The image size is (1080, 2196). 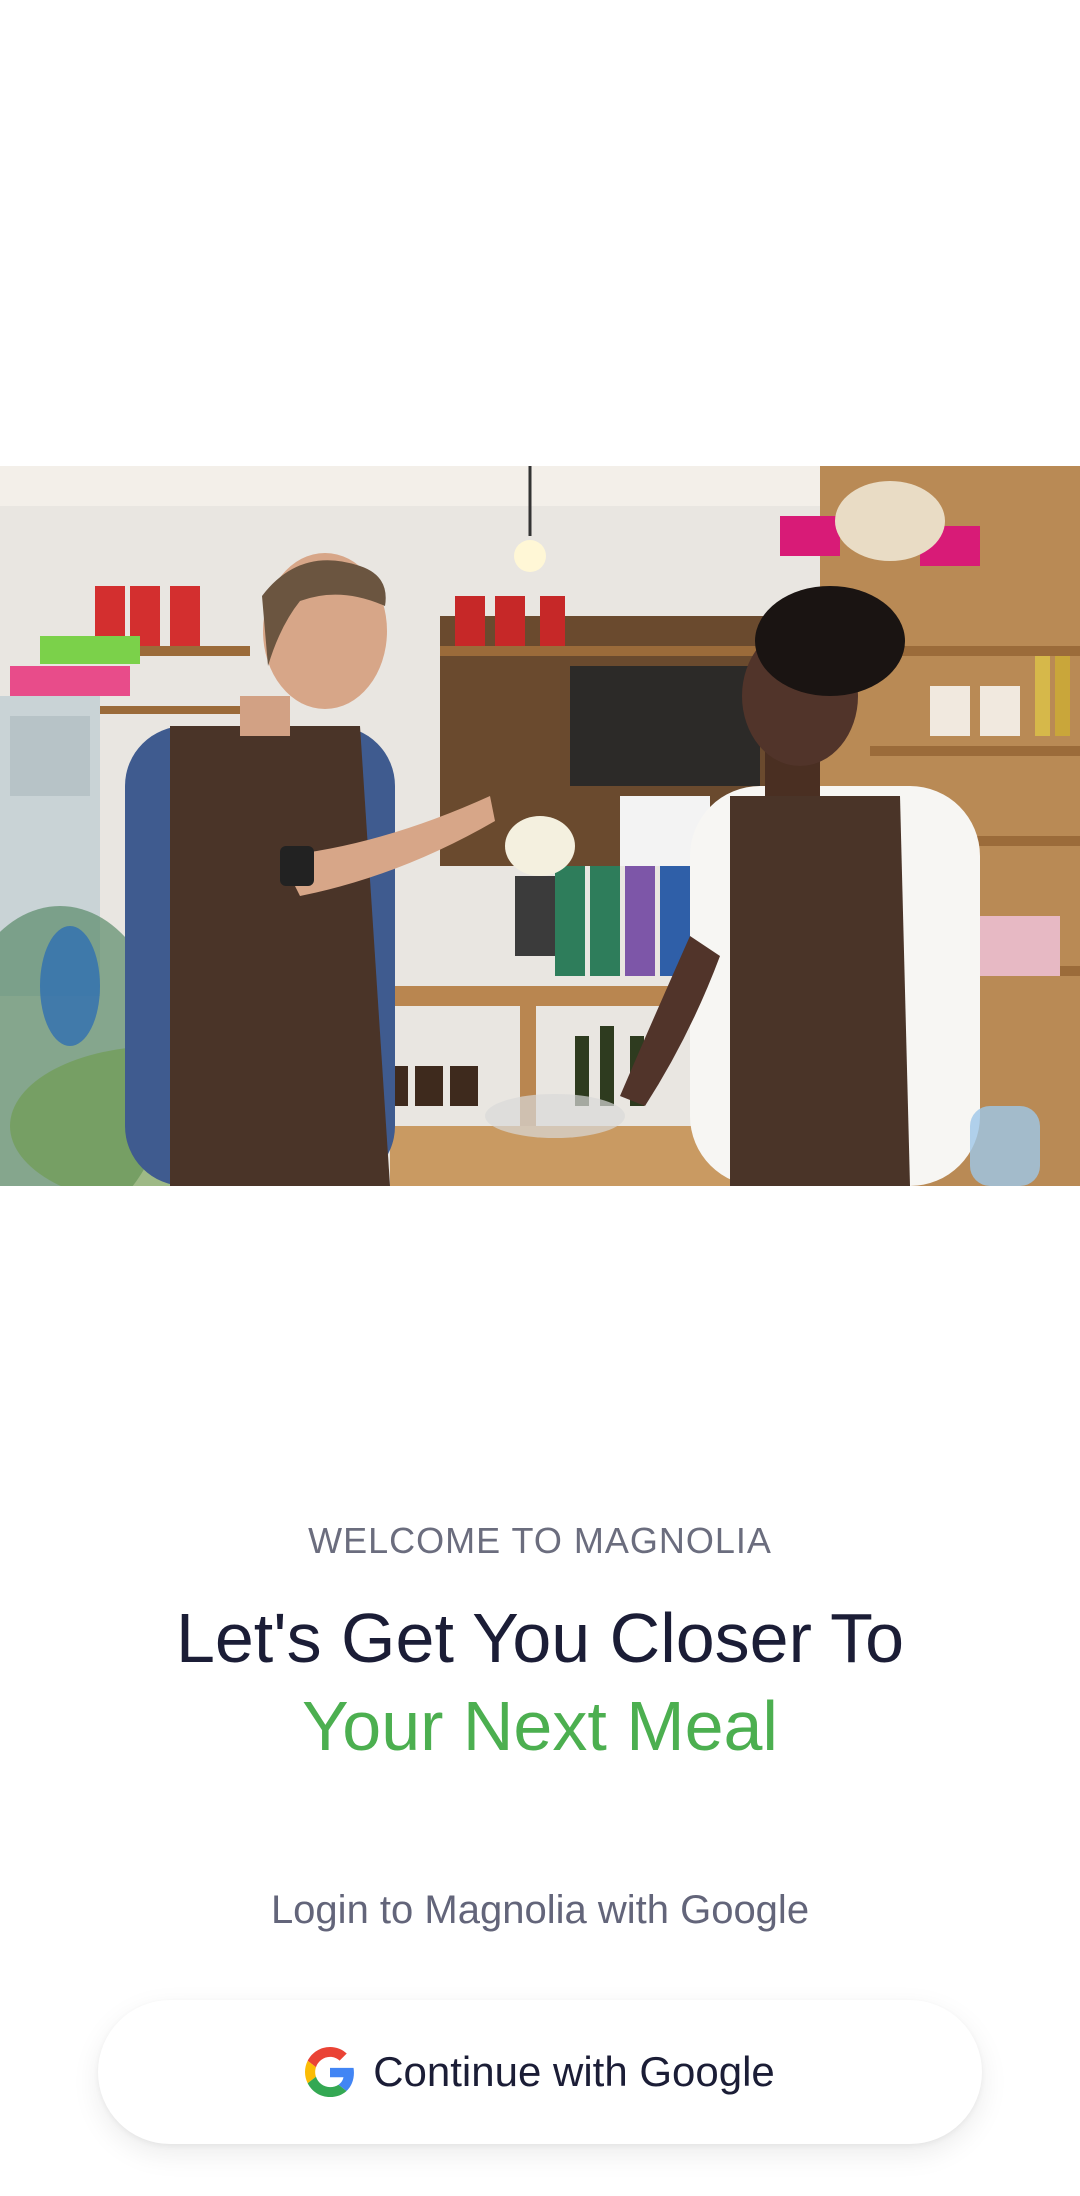 I want to click on headline-line-2: Your Next Meal, so click(x=540, y=1726).